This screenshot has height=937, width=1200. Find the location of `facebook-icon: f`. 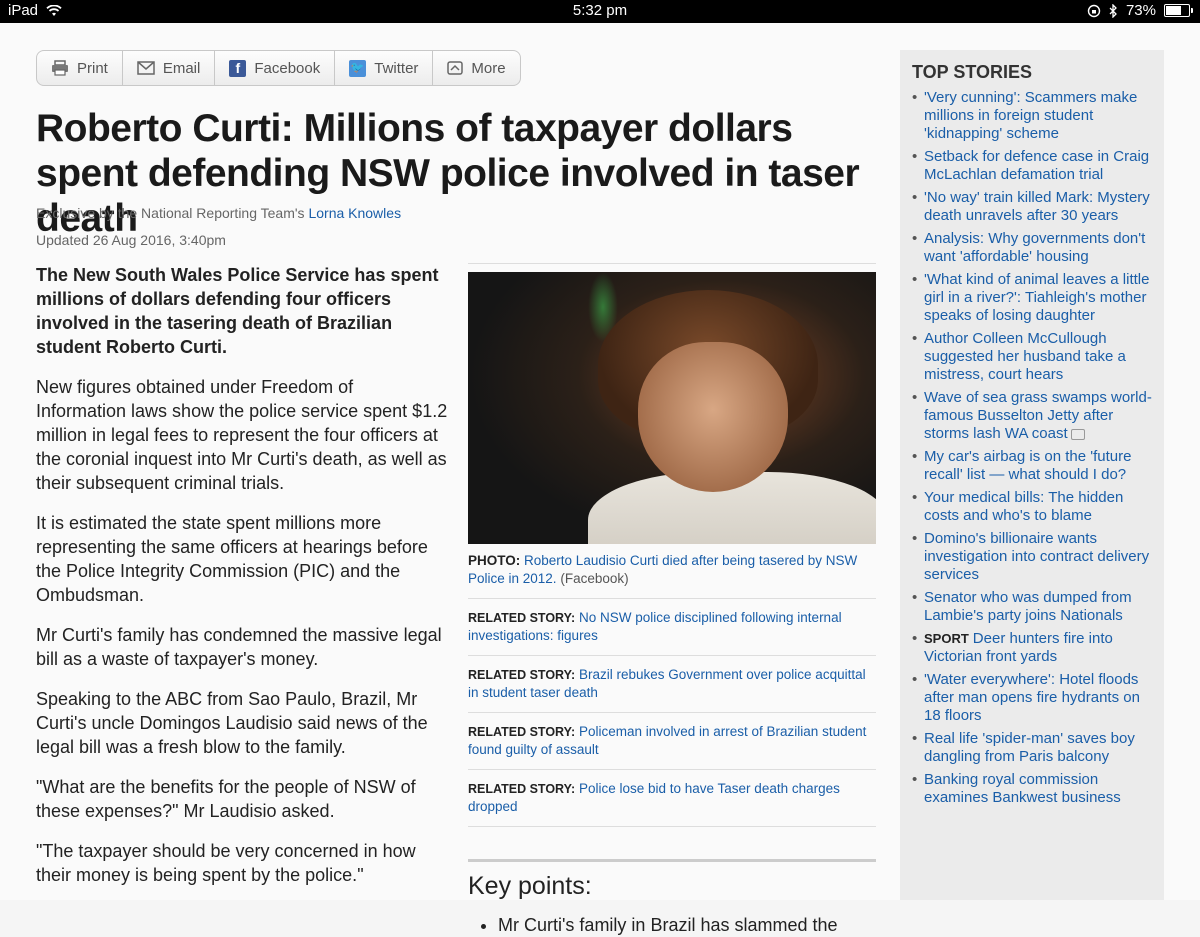

facebook-icon: f is located at coordinates (238, 68).